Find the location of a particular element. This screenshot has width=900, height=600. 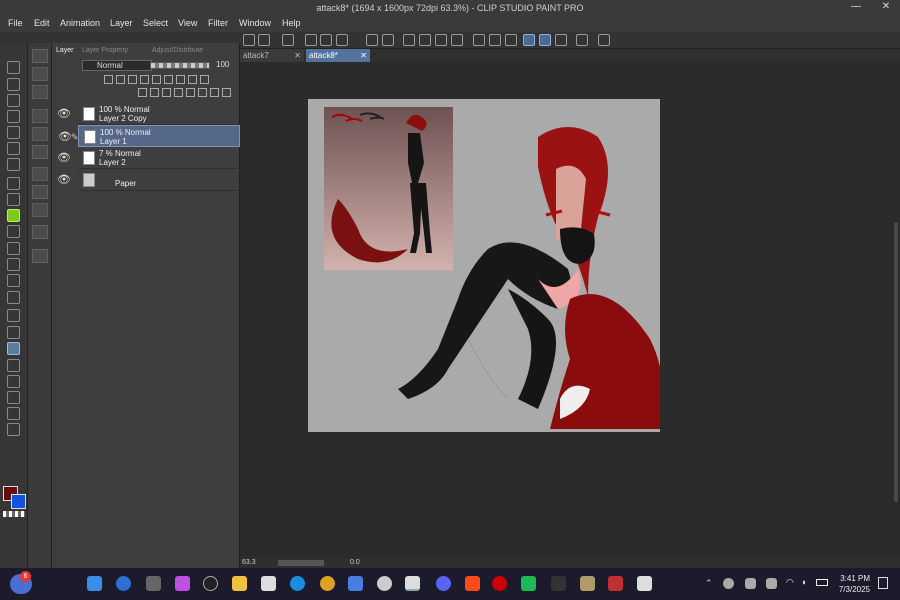

layer-row: 👁 7 % Normal Layer 2 is located at coordinates (148, 158).